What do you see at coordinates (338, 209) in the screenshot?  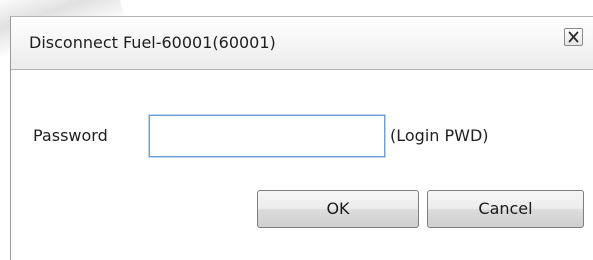 I see `ok-button: OK` at bounding box center [338, 209].